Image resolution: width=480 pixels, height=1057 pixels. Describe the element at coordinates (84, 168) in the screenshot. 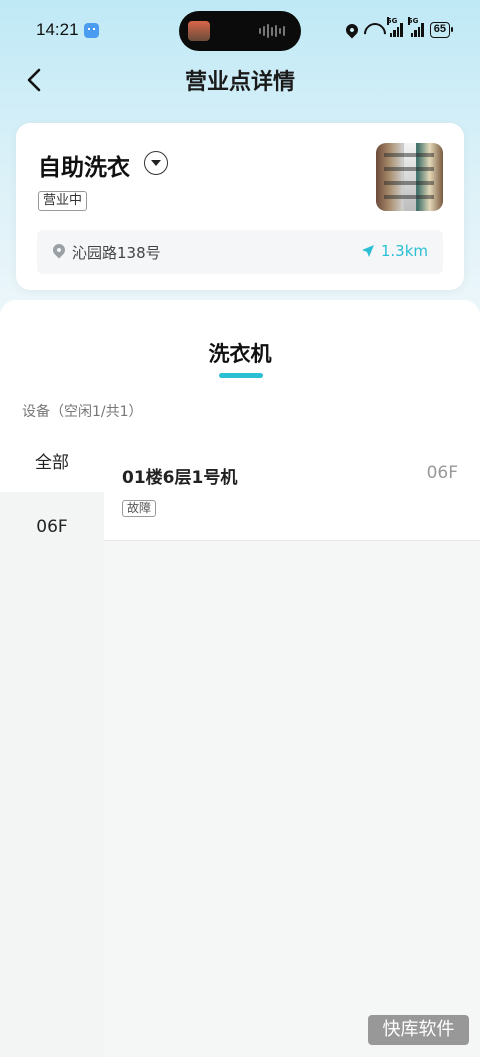

I see `store-name: 自助洗衣` at that location.